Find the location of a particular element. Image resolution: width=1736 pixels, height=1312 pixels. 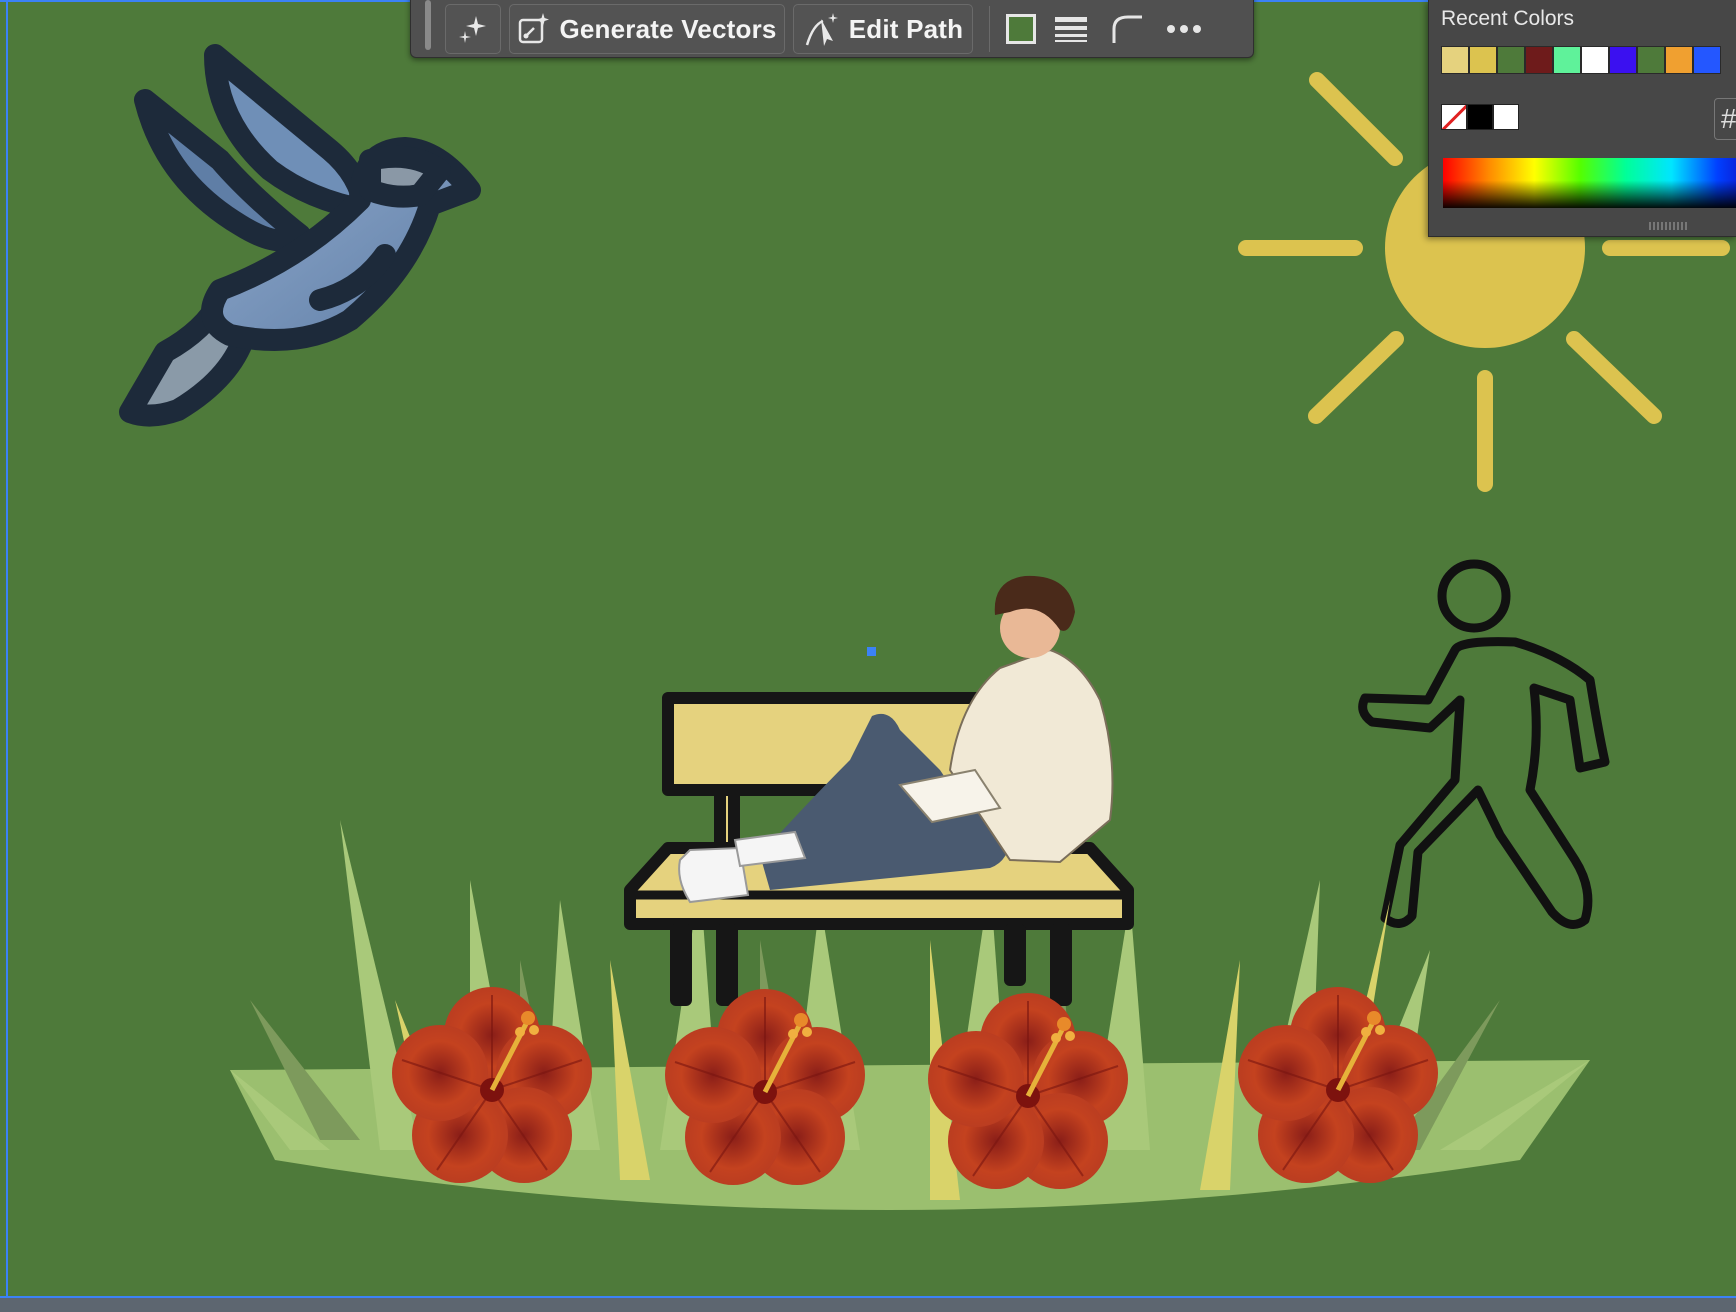

corner-icon is located at coordinates (1127, 29).